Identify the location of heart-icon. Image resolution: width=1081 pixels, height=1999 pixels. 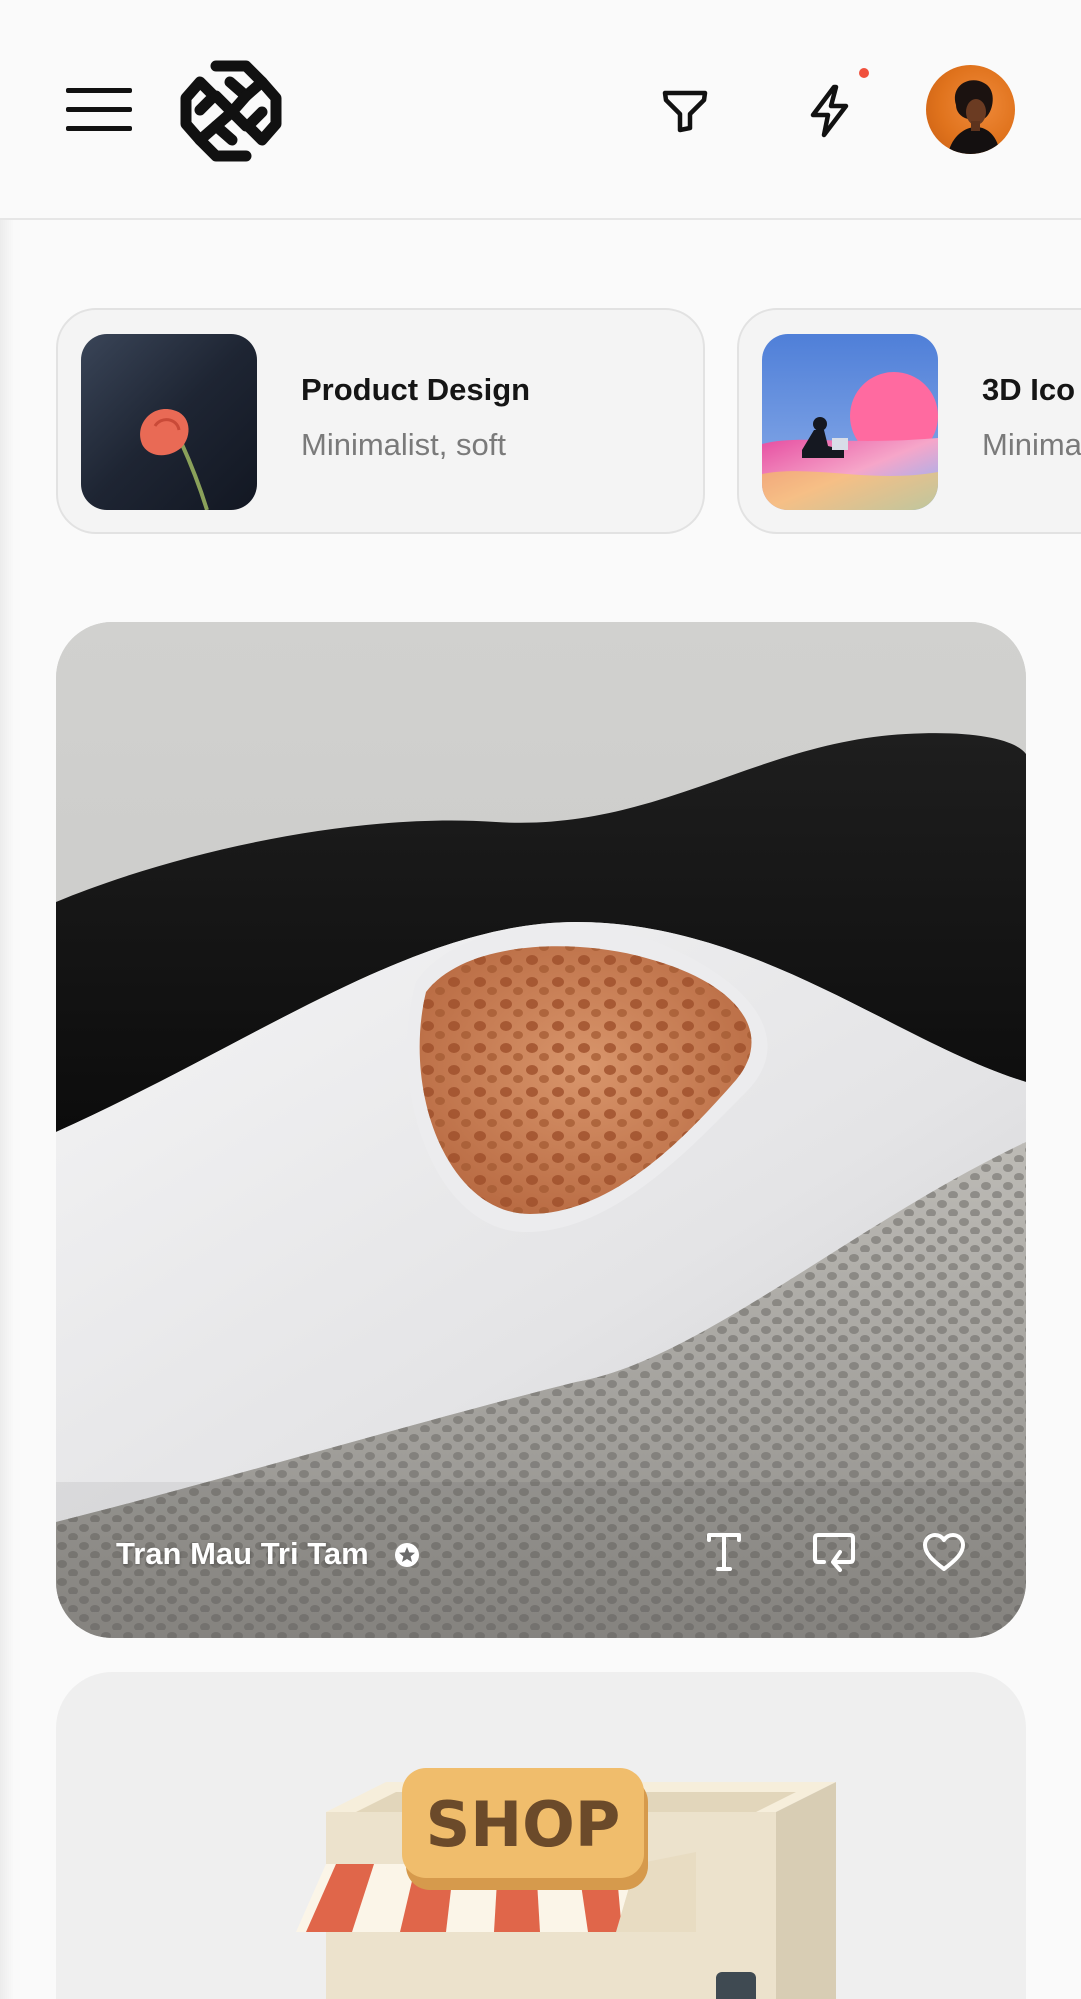
(944, 1552).